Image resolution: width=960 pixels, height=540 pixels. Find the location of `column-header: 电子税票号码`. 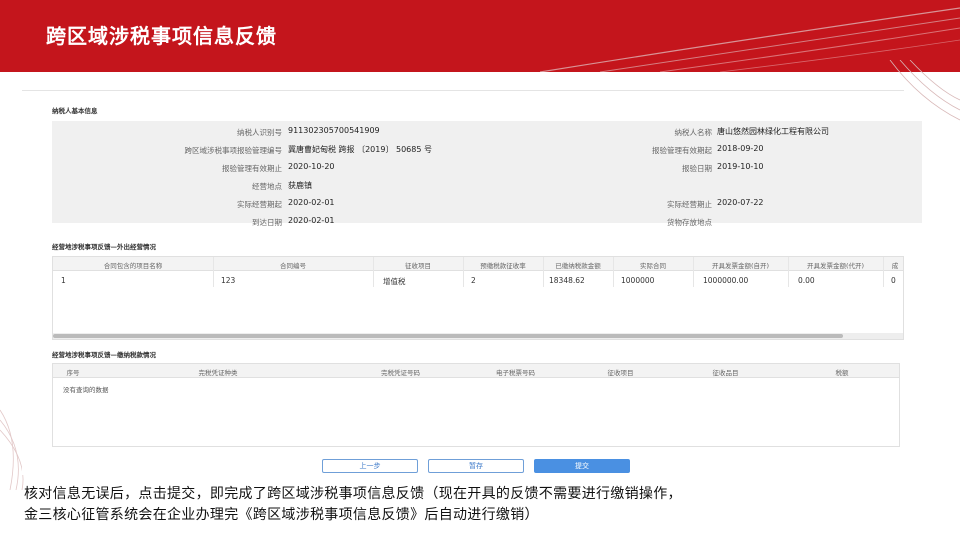

column-header: 电子税票号码 is located at coordinates (515, 373).